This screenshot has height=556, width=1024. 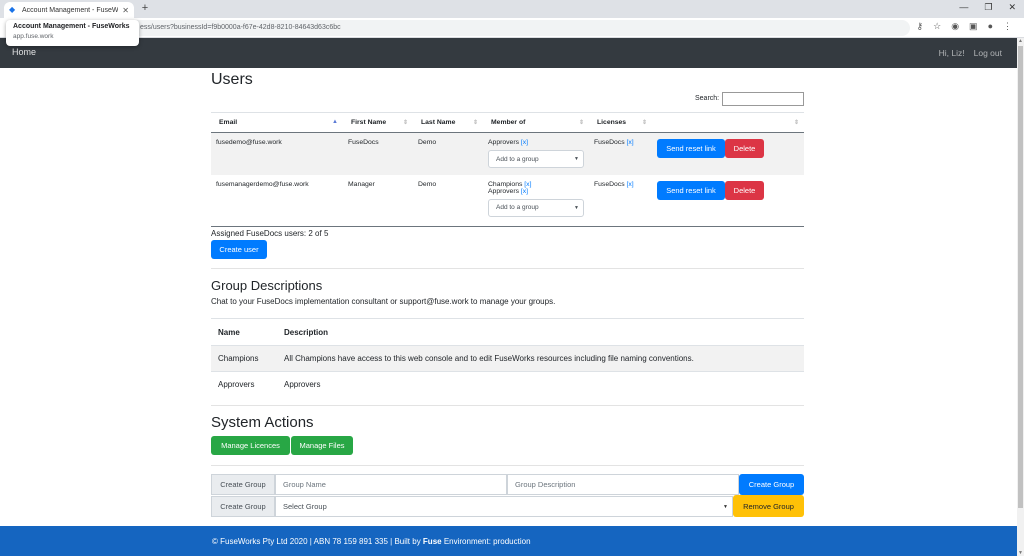 I want to click on nav-right: Hi, Liz! Log out, so click(x=970, y=53).